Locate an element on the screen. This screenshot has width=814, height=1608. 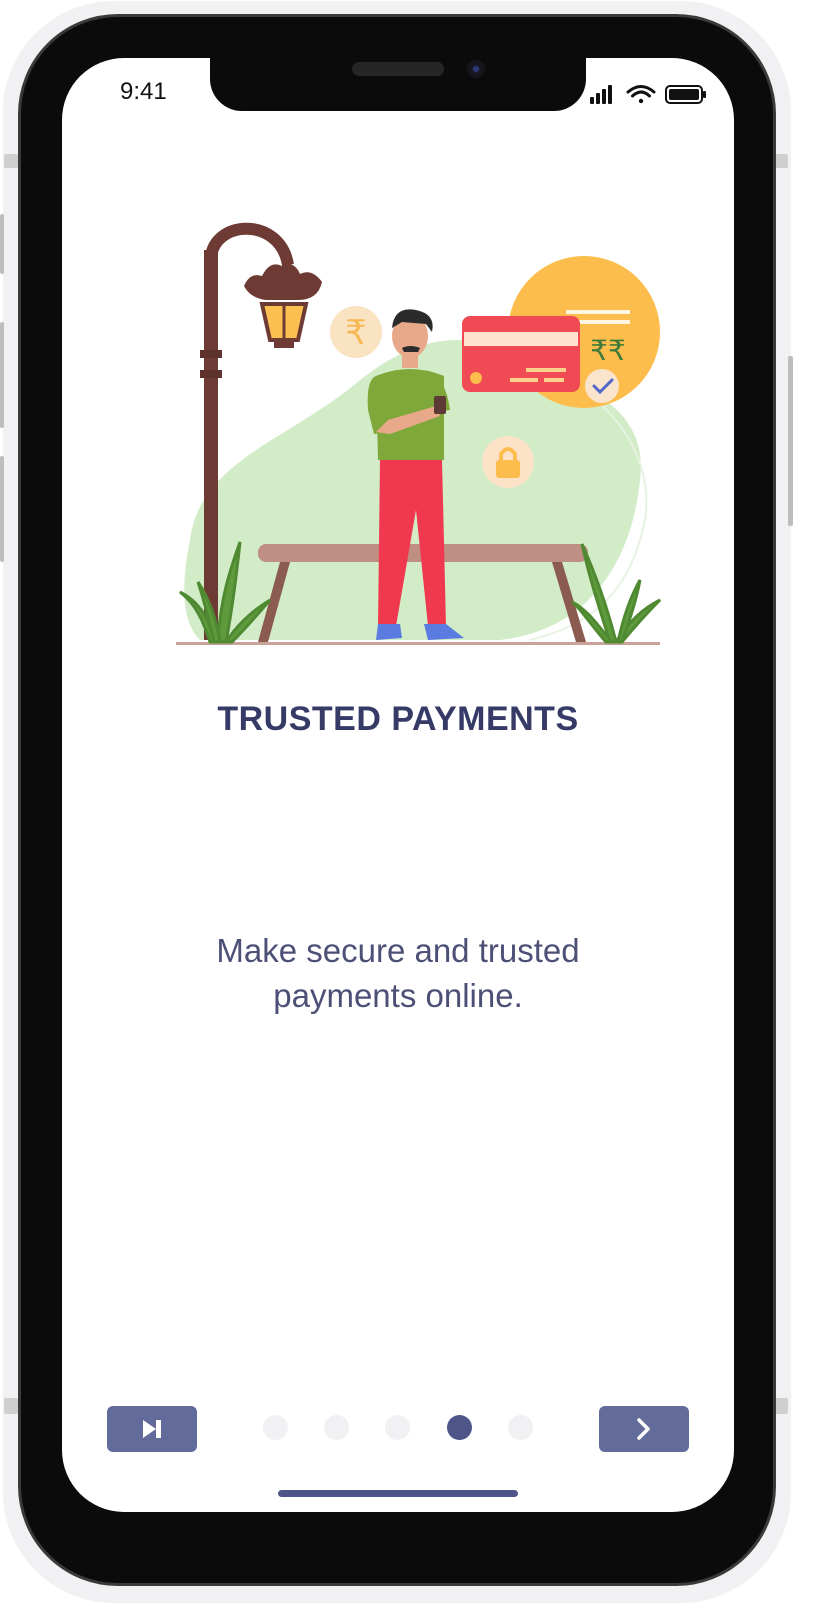
silent-switch is located at coordinates (2, 244).